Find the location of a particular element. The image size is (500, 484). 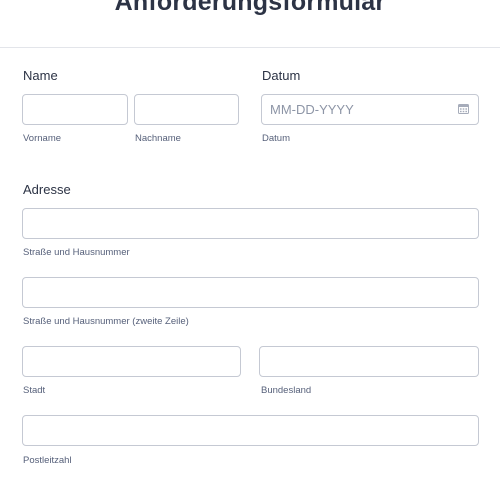

calendar-icon is located at coordinates (463, 108).